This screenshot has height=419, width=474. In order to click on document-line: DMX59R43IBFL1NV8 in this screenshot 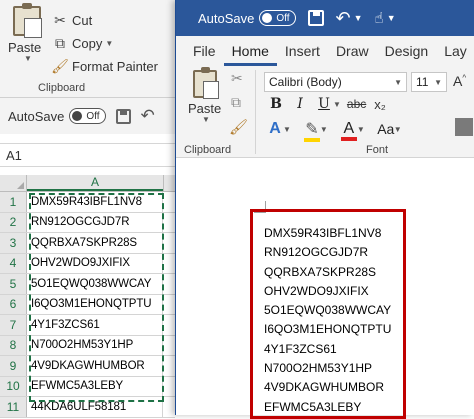, I will do `click(327, 233)`.